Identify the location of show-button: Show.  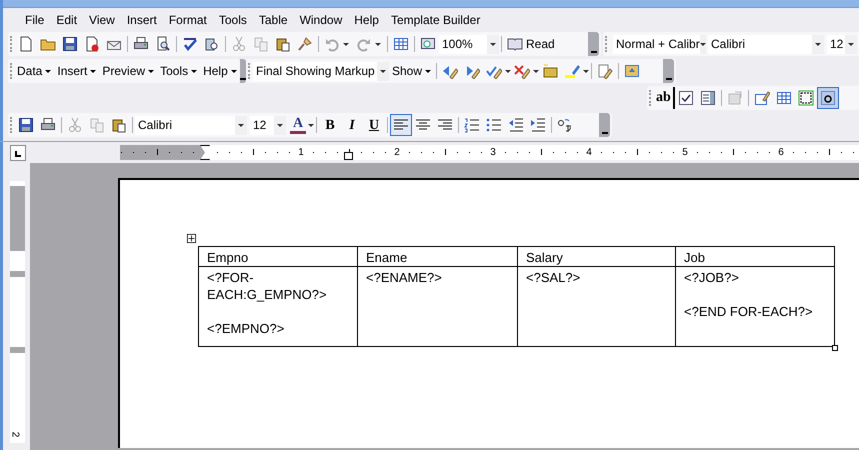
(411, 71).